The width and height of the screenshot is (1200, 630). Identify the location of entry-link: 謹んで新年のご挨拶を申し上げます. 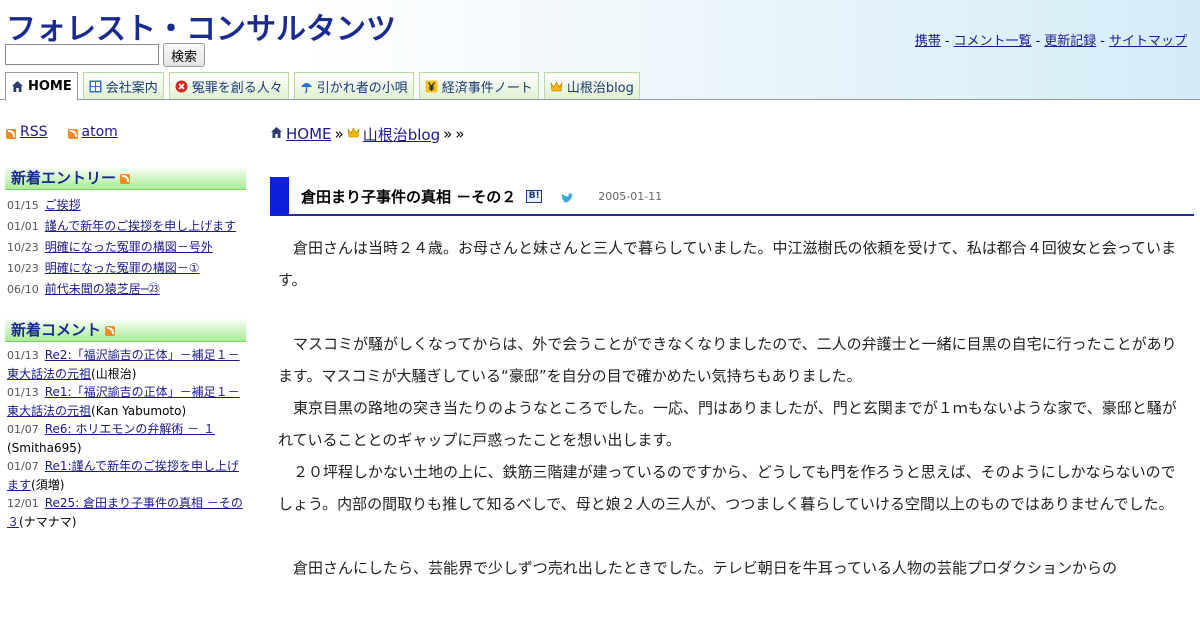
(140, 226).